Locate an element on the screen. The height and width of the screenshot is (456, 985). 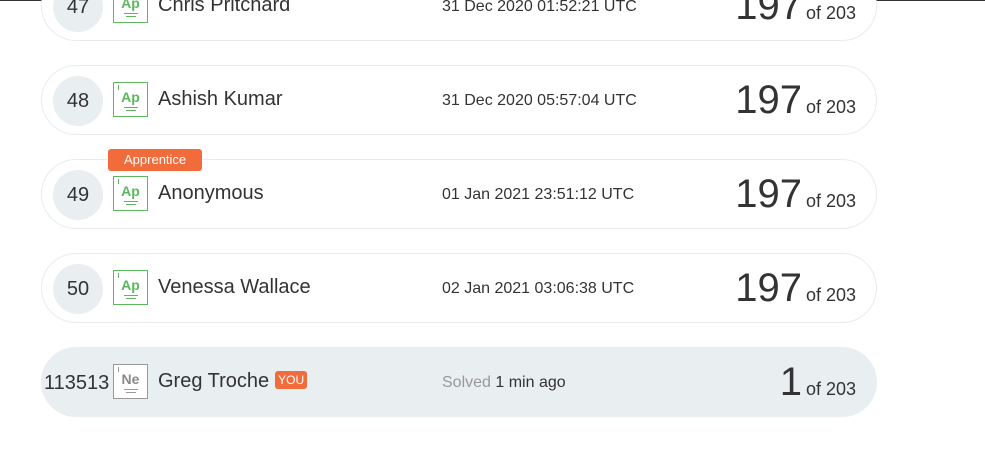
user-name-text: Greg Troche is located at coordinates (214, 381).